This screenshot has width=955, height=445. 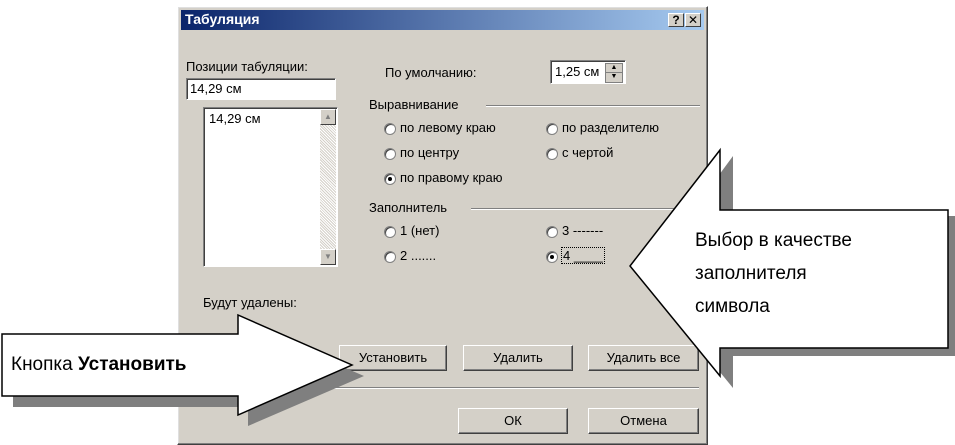 What do you see at coordinates (44, 364) in the screenshot?
I see `left-callout-prefix: Кнопка` at bounding box center [44, 364].